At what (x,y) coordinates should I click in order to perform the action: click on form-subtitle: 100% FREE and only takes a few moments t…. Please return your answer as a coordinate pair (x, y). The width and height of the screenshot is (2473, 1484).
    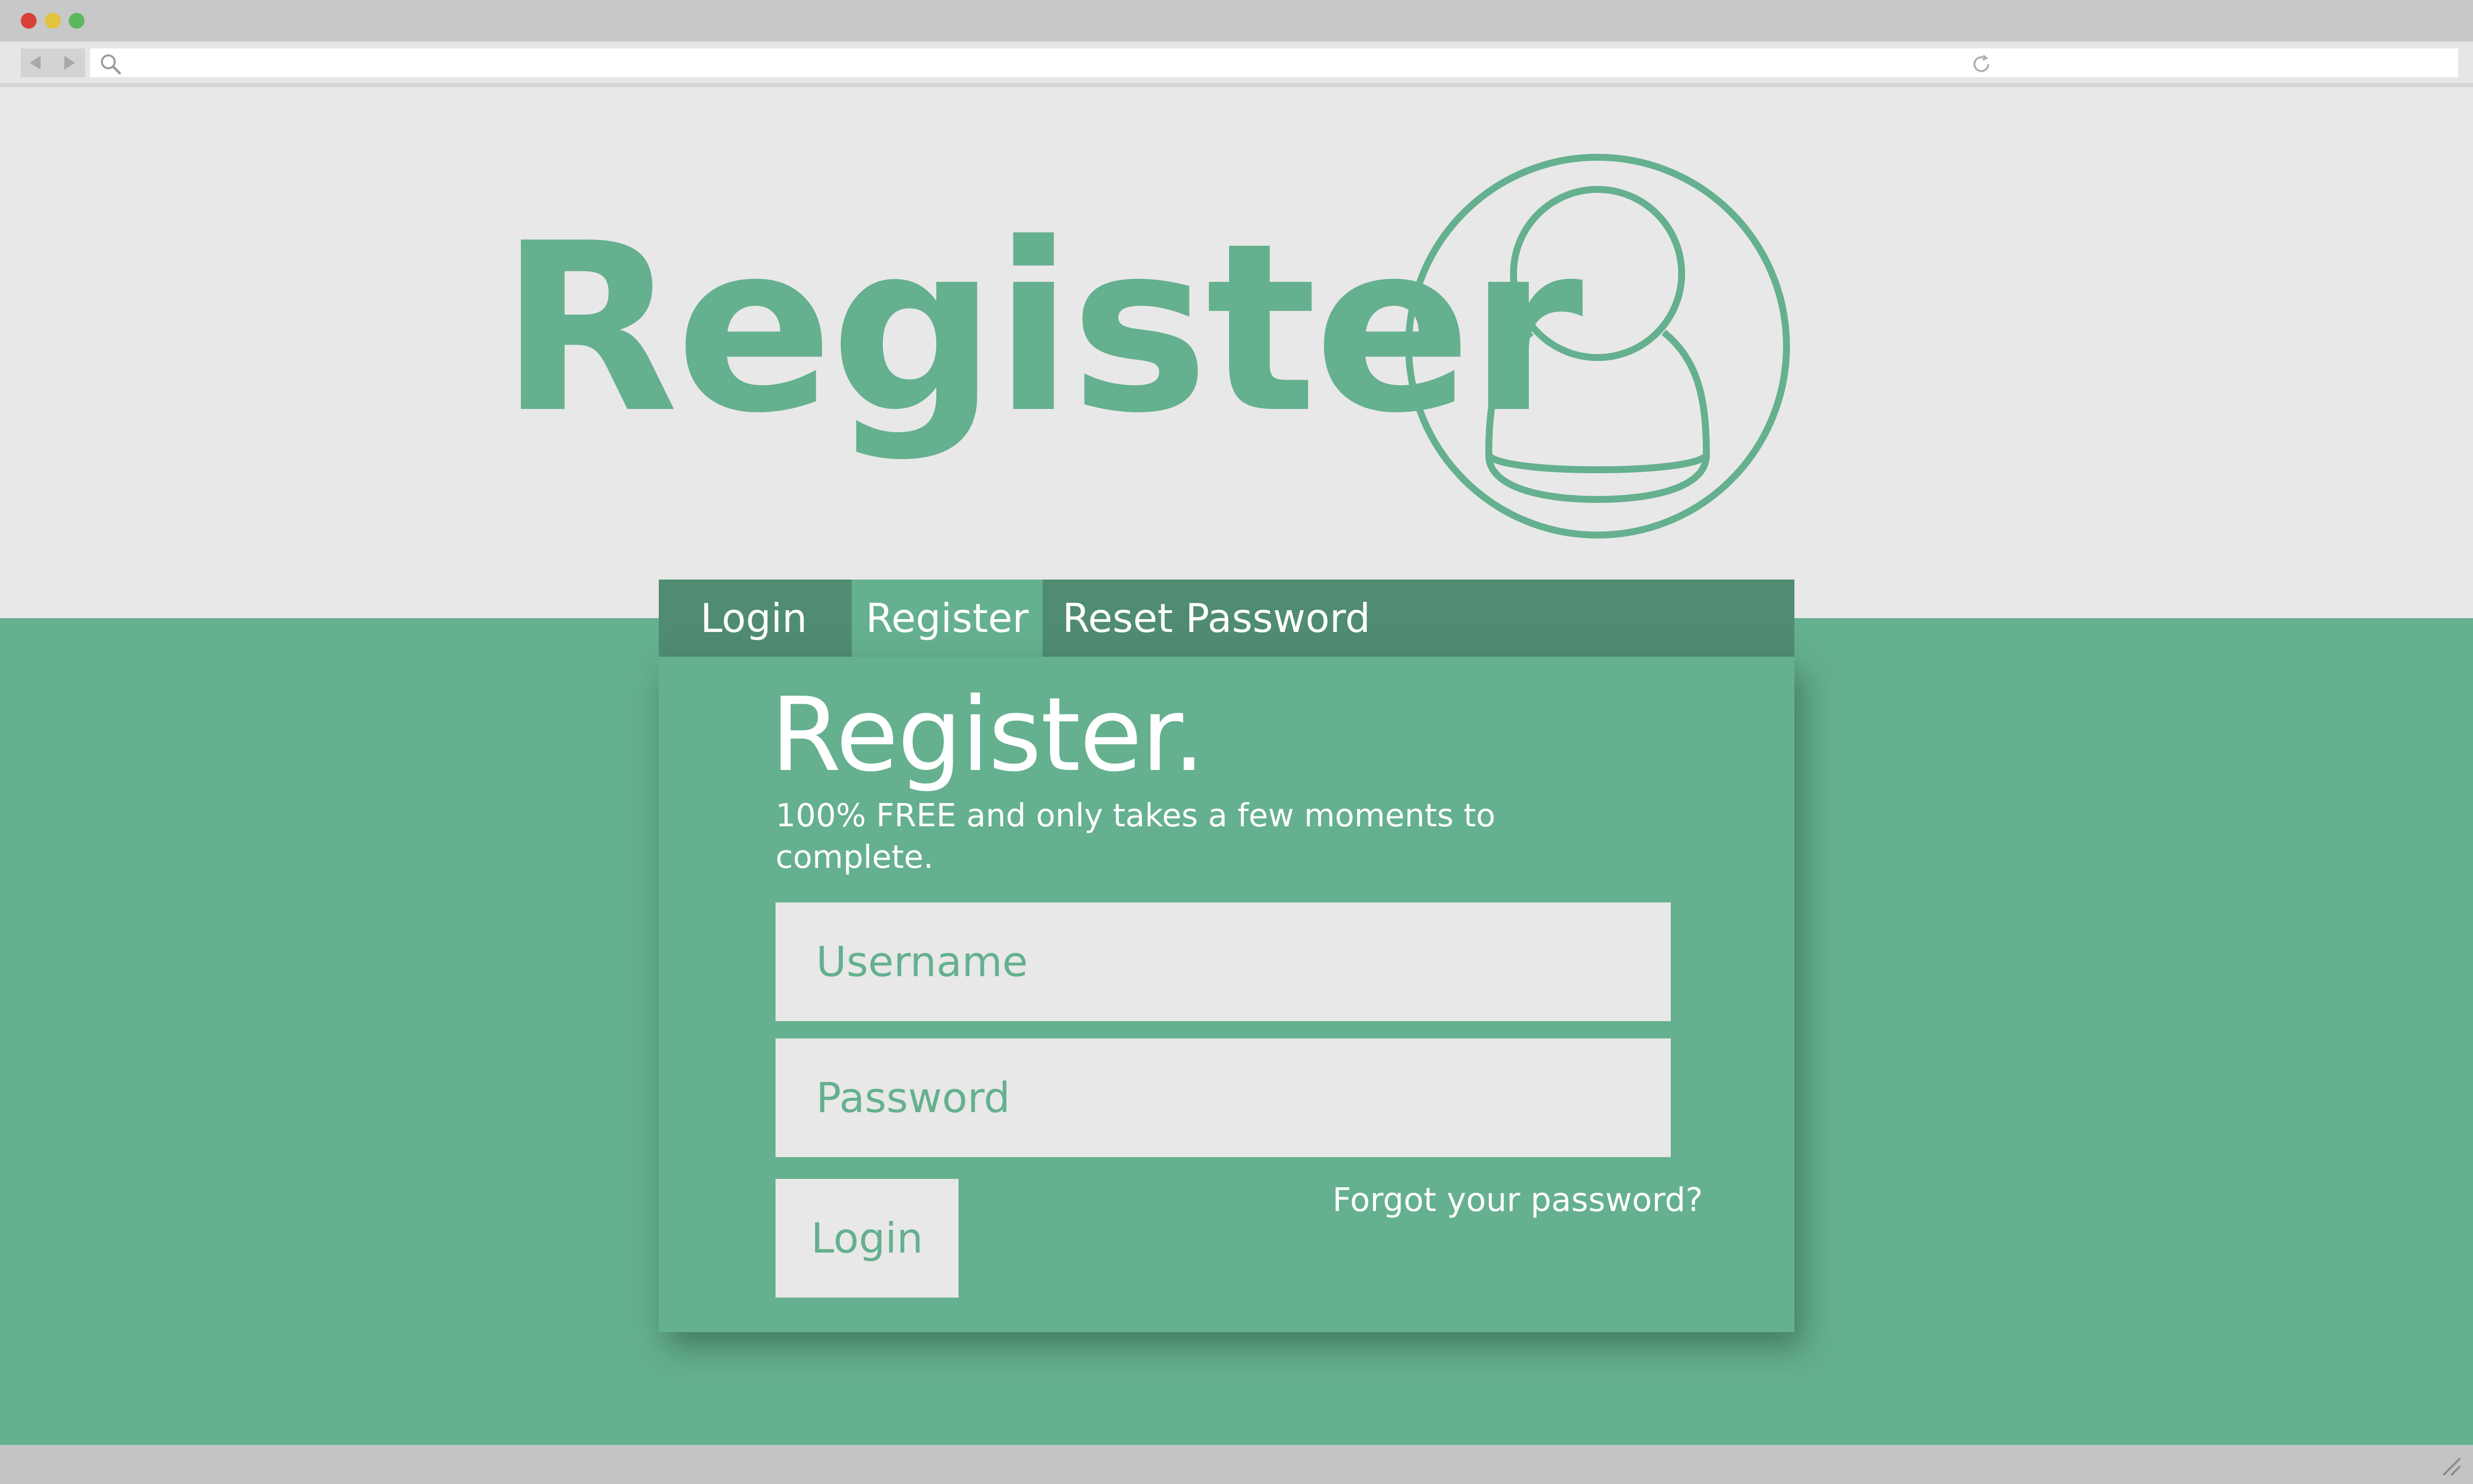
    Looking at the image, I should click on (1136, 837).